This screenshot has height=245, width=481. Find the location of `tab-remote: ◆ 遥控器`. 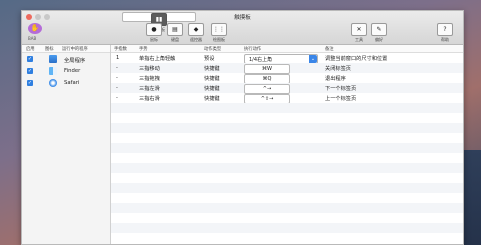

tab-remote: ◆ 遥控器 is located at coordinates (196, 33).